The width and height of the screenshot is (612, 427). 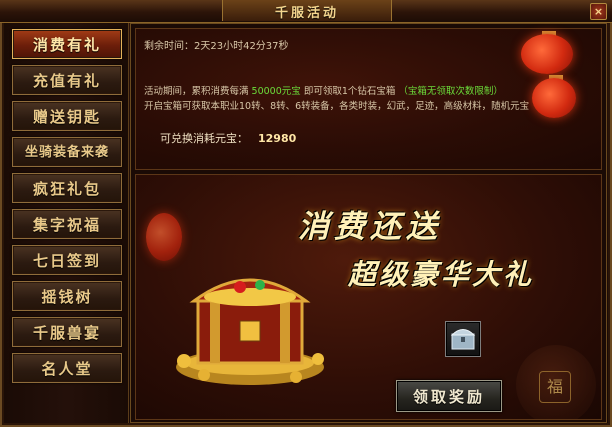 What do you see at coordinates (67, 116) in the screenshot?
I see `sidebar-item-gift-key: 赠送钥匙` at bounding box center [67, 116].